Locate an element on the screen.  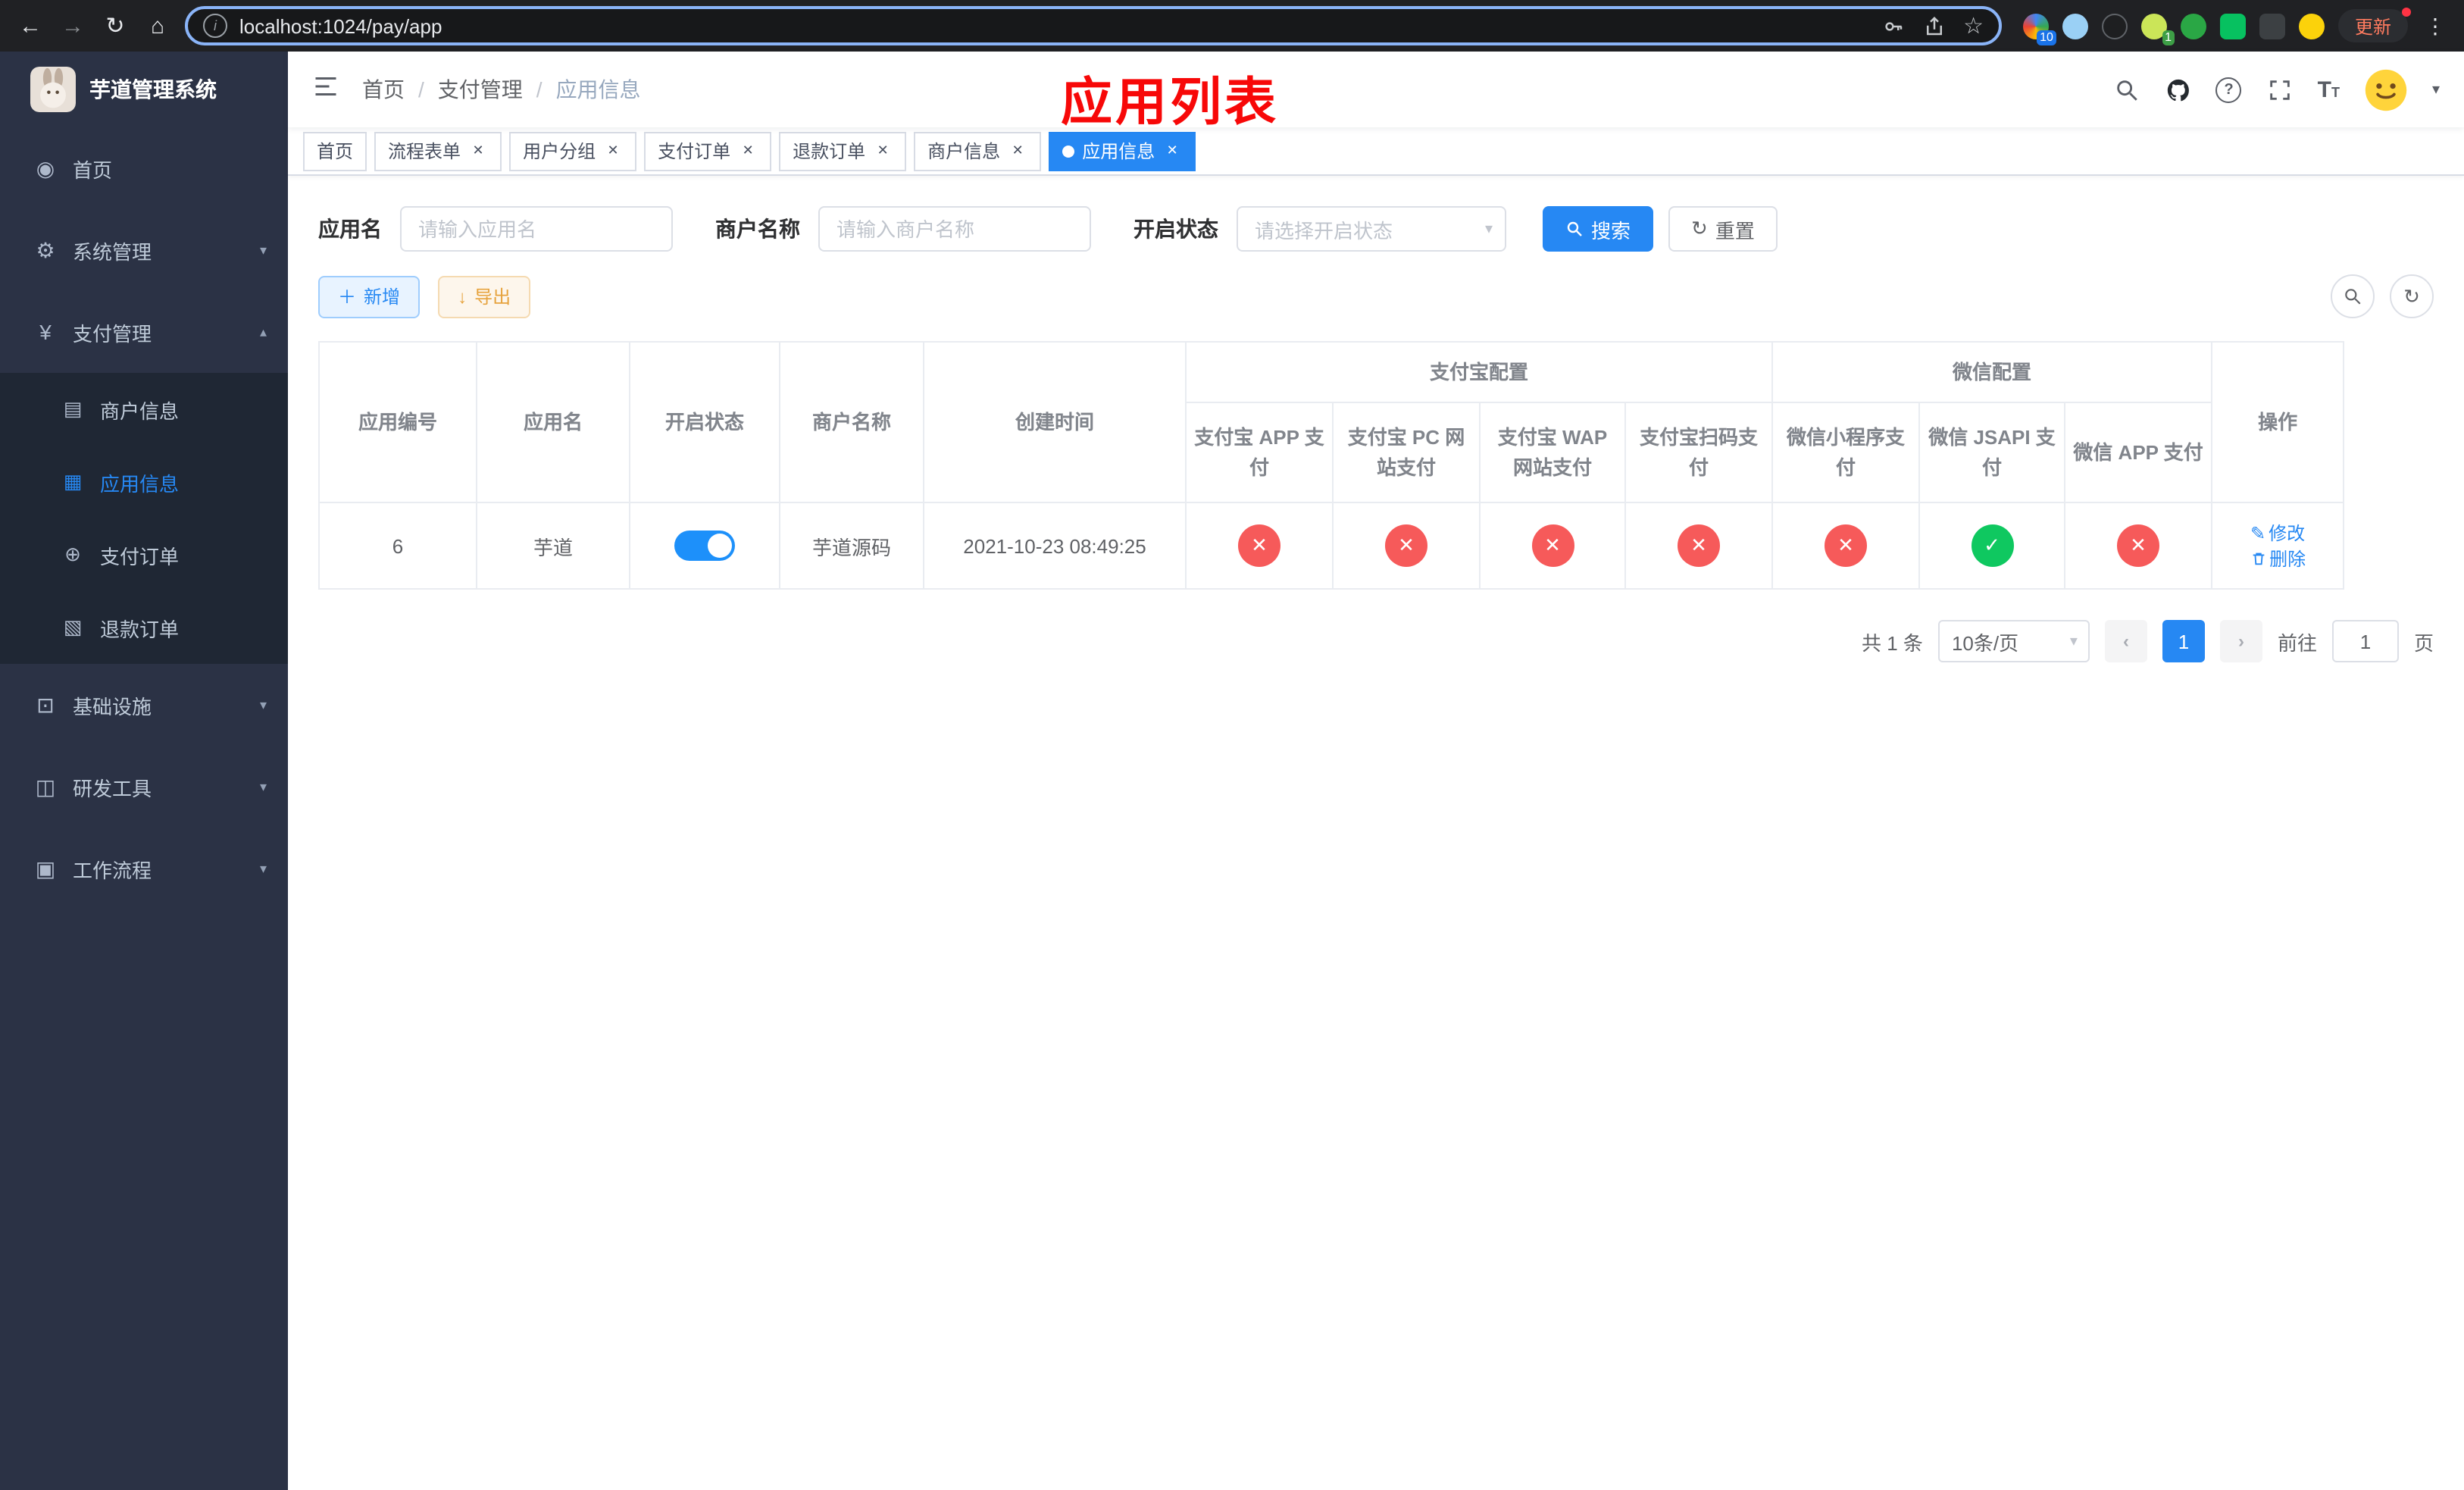
alipay-pc-status-icon: ✕ is located at coordinates (1406, 546).